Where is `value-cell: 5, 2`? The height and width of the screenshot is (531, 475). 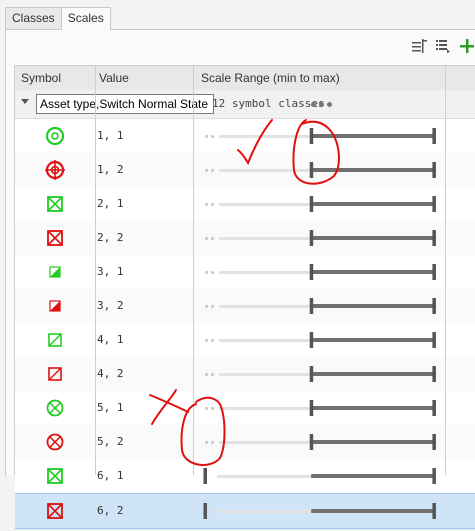 value-cell: 5, 2 is located at coordinates (110, 441).